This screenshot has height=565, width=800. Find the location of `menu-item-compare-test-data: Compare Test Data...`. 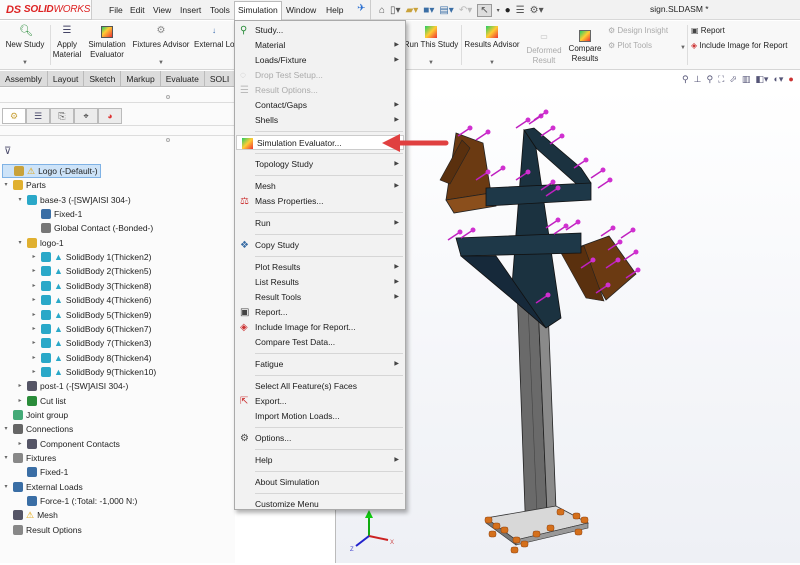

menu-item-compare-test-data: Compare Test Data... is located at coordinates (320, 342).